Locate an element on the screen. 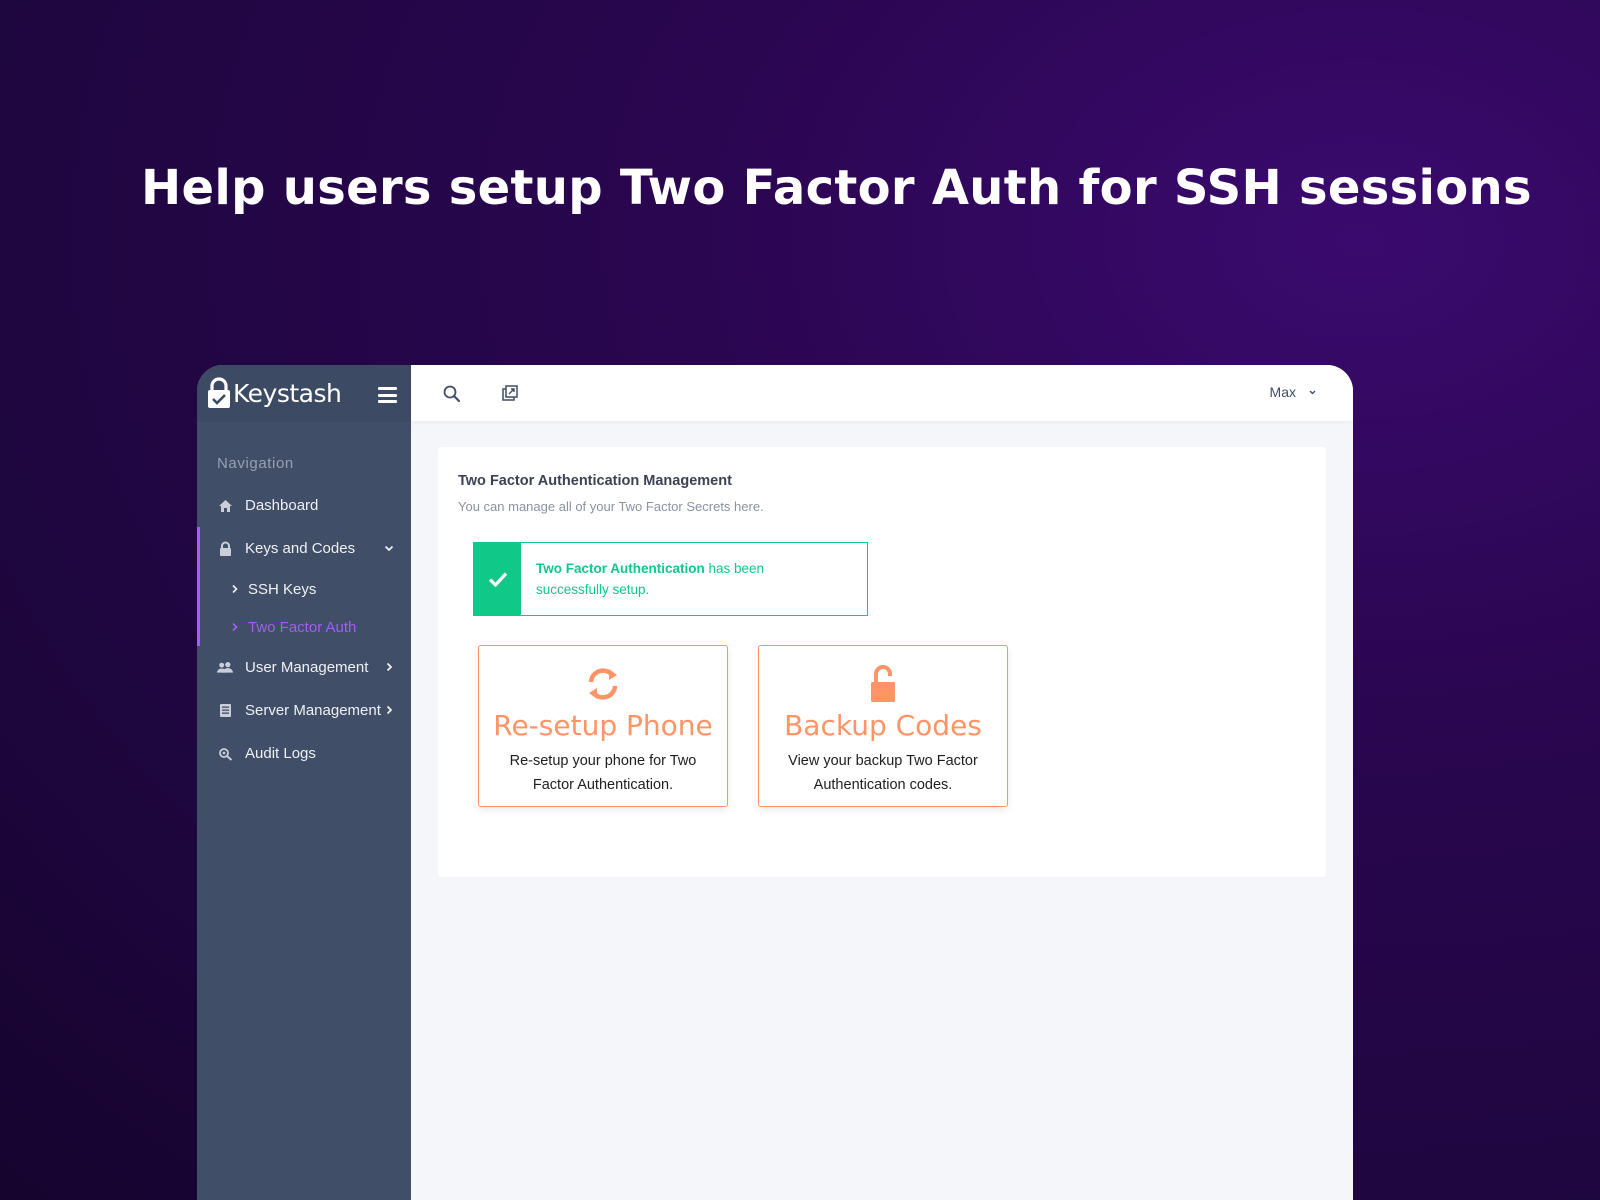 The width and height of the screenshot is (1600, 1200). sidebar-item-dashboard: Dashboard is located at coordinates (304, 505).